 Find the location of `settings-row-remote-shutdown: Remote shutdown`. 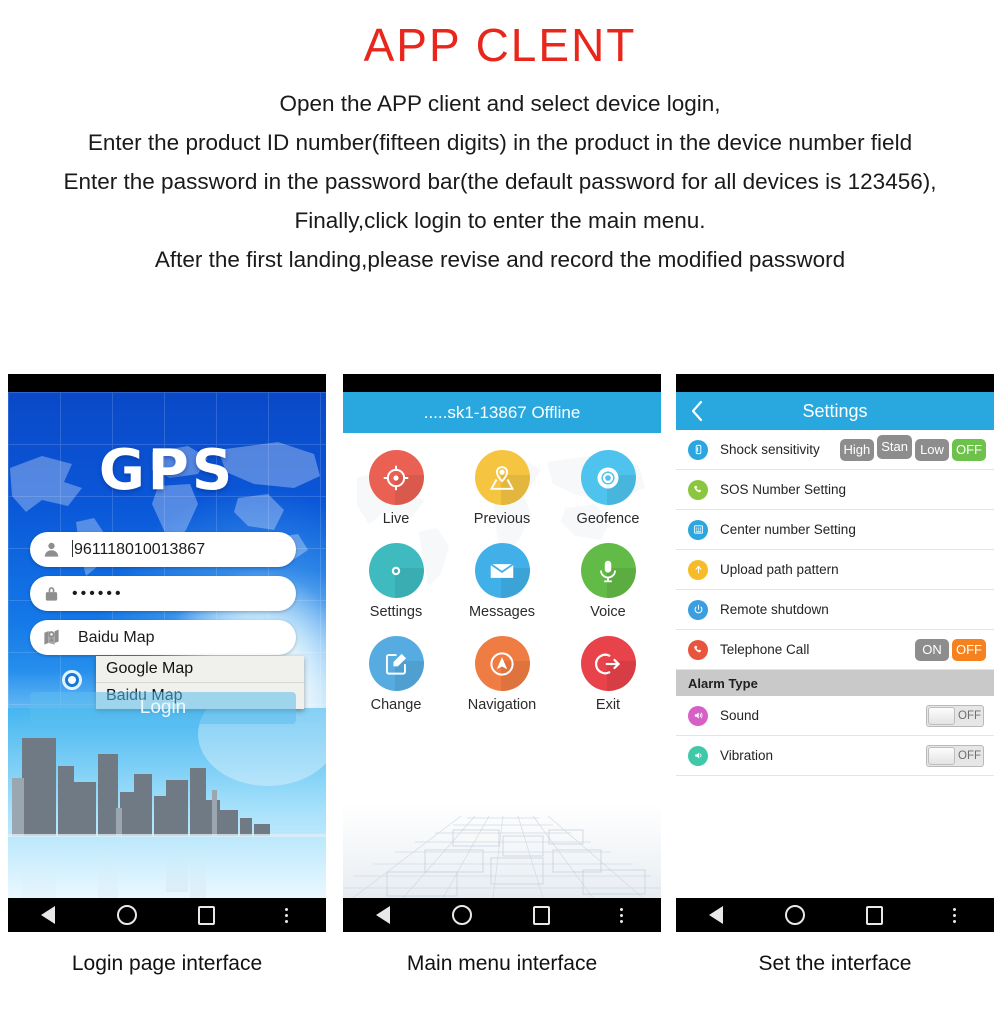

settings-row-remote-shutdown: Remote shutdown is located at coordinates (835, 610).